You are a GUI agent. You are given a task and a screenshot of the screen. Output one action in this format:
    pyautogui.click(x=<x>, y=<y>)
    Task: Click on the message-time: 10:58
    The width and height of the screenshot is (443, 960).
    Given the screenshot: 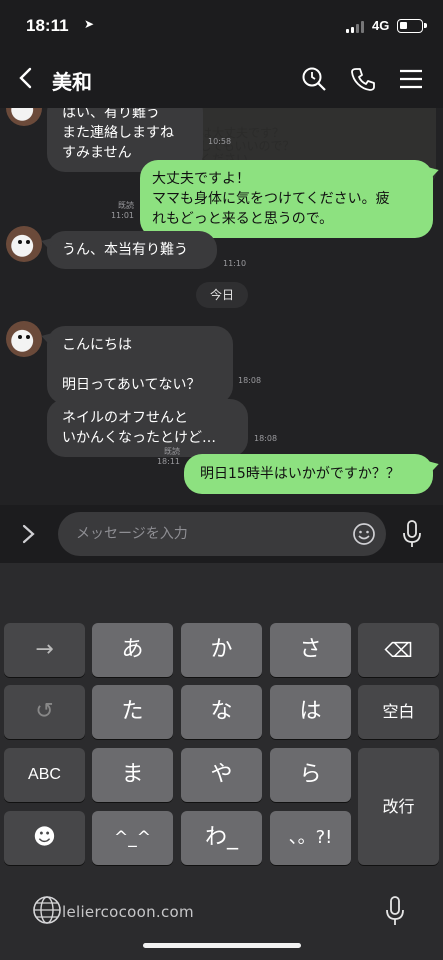 What is the action you would take?
    pyautogui.click(x=220, y=141)
    